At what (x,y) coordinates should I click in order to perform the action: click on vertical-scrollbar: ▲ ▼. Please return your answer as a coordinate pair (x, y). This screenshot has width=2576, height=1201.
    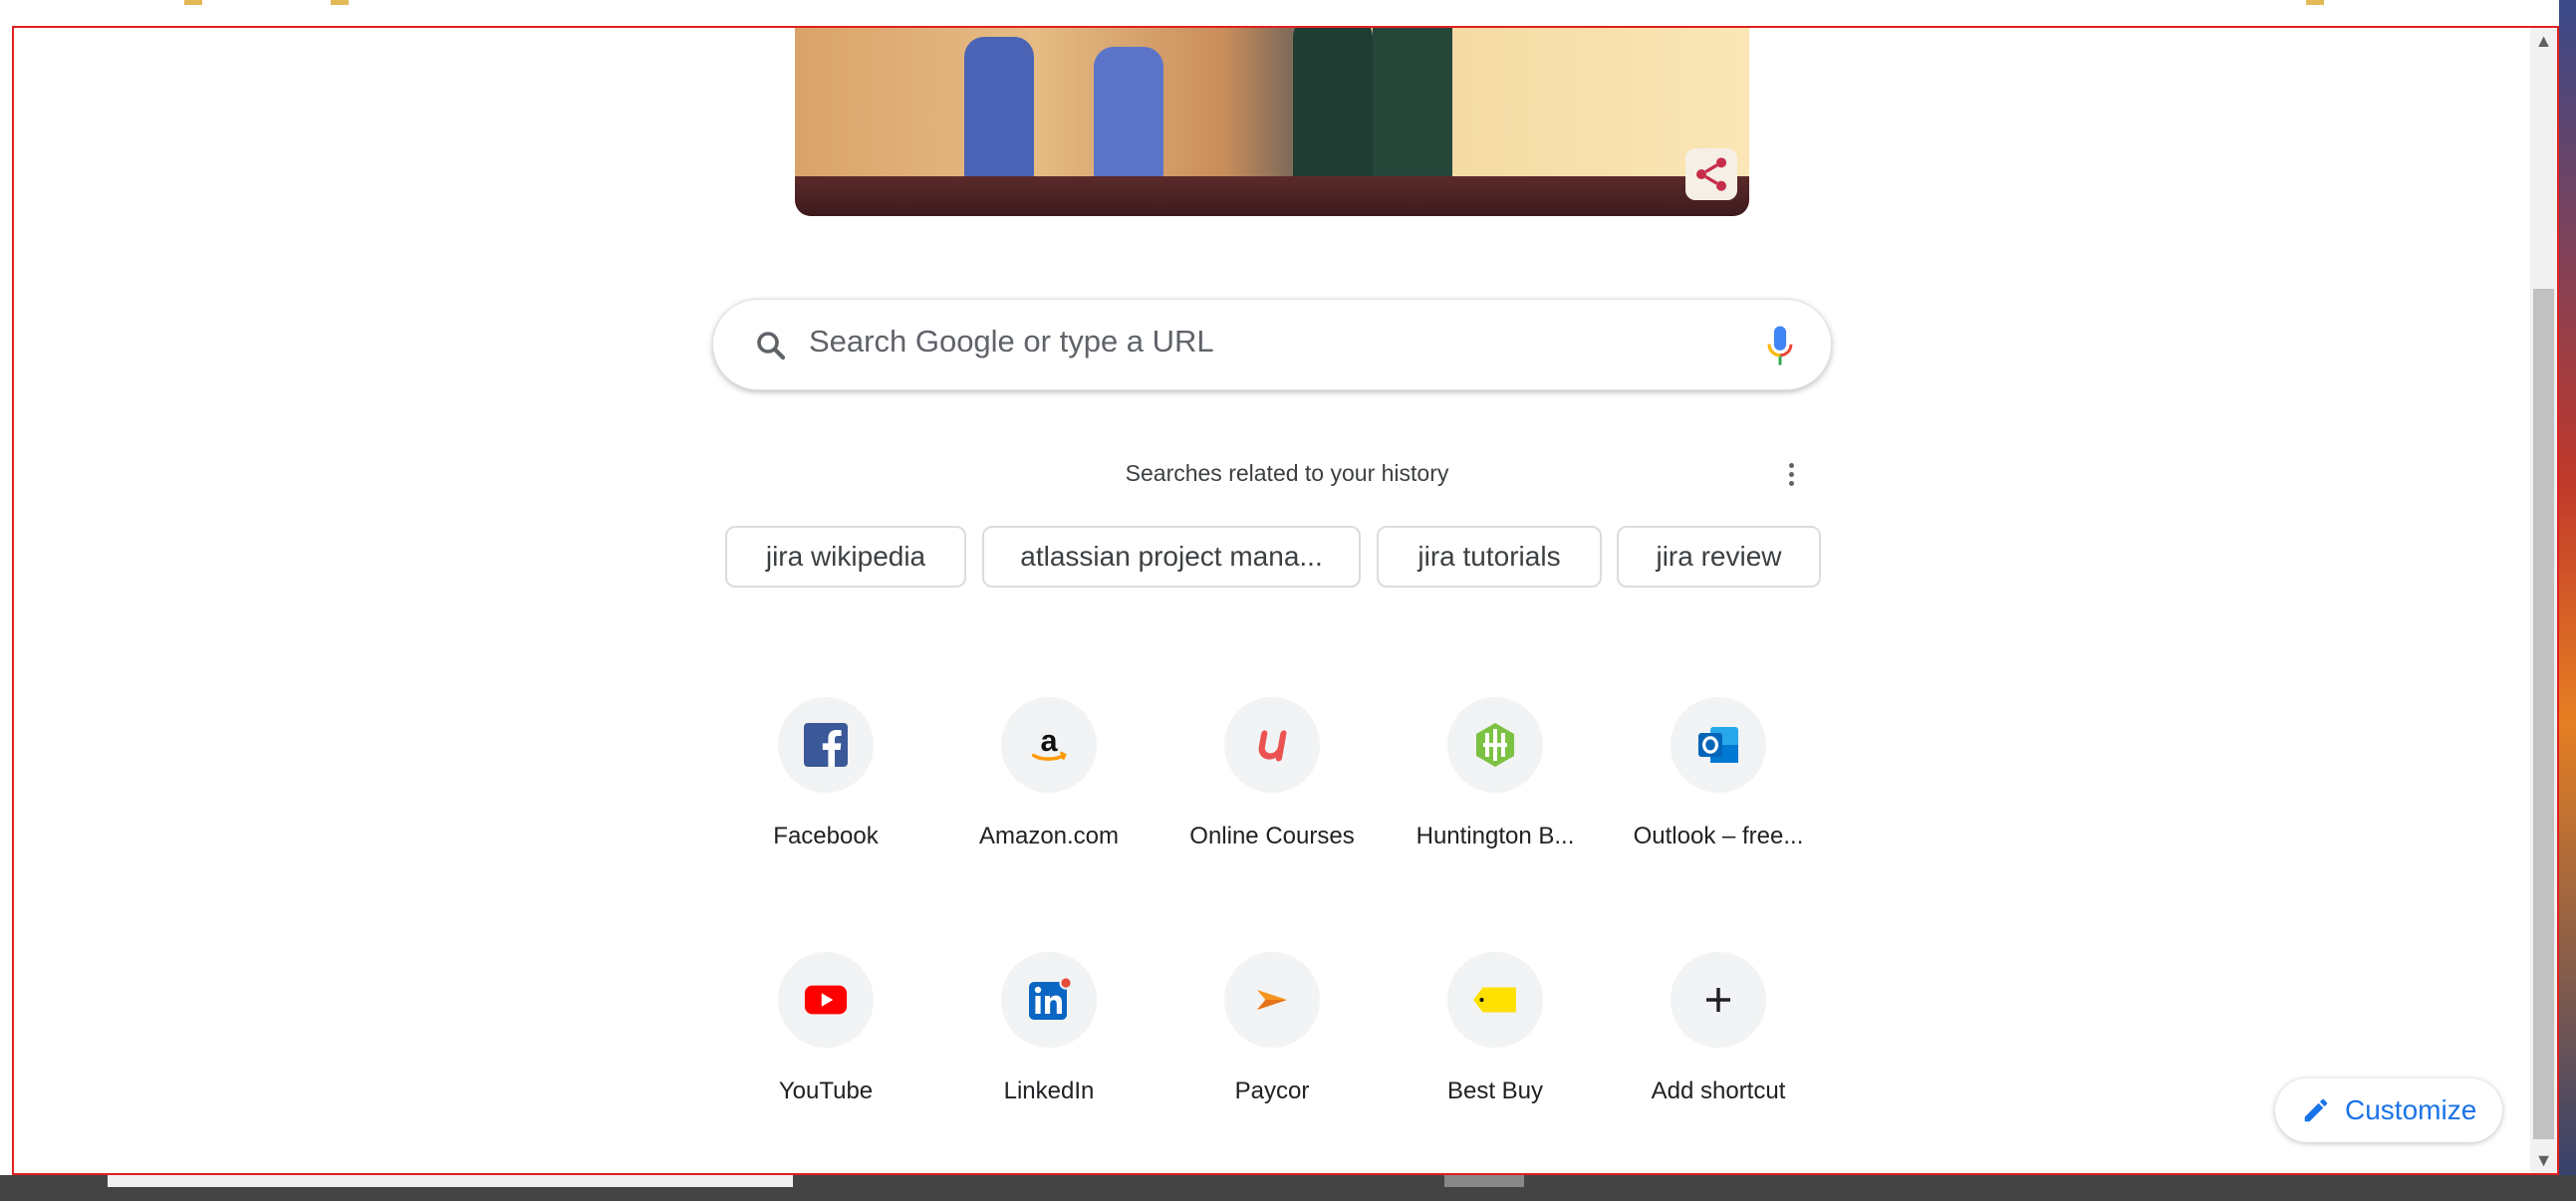
    Looking at the image, I should click on (2543, 601).